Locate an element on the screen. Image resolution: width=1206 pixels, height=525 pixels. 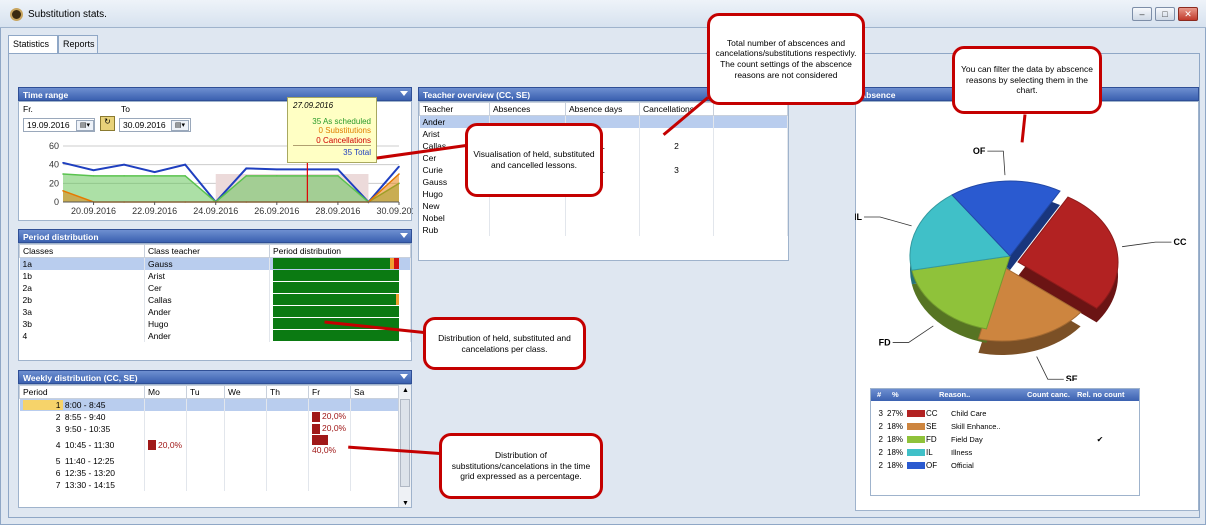
table-row: 4 10:45 - 11:30 20,0% 40,0% is located at coordinates (209, 445).